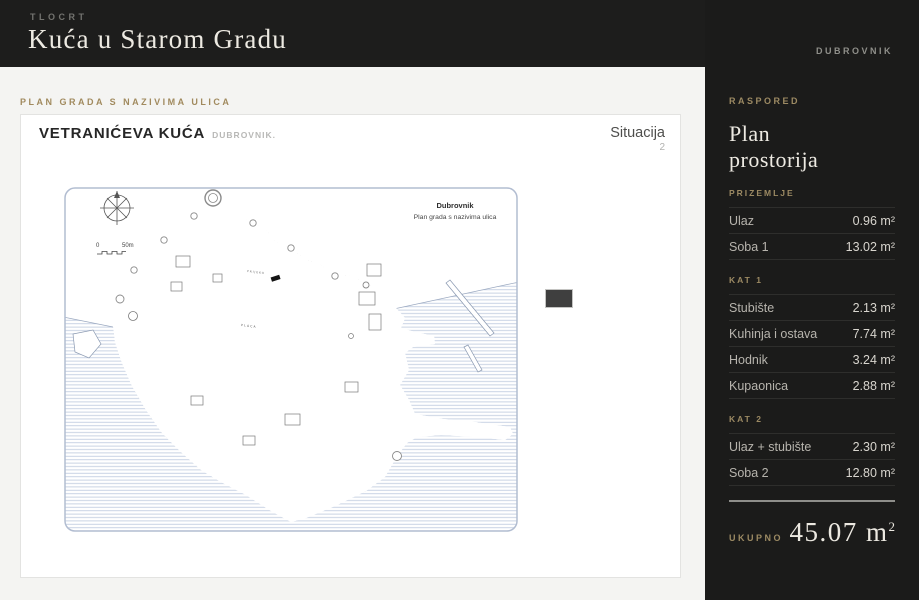  Describe the element at coordinates (759, 385) in the screenshot. I see `room-name: Kupaonica` at that location.